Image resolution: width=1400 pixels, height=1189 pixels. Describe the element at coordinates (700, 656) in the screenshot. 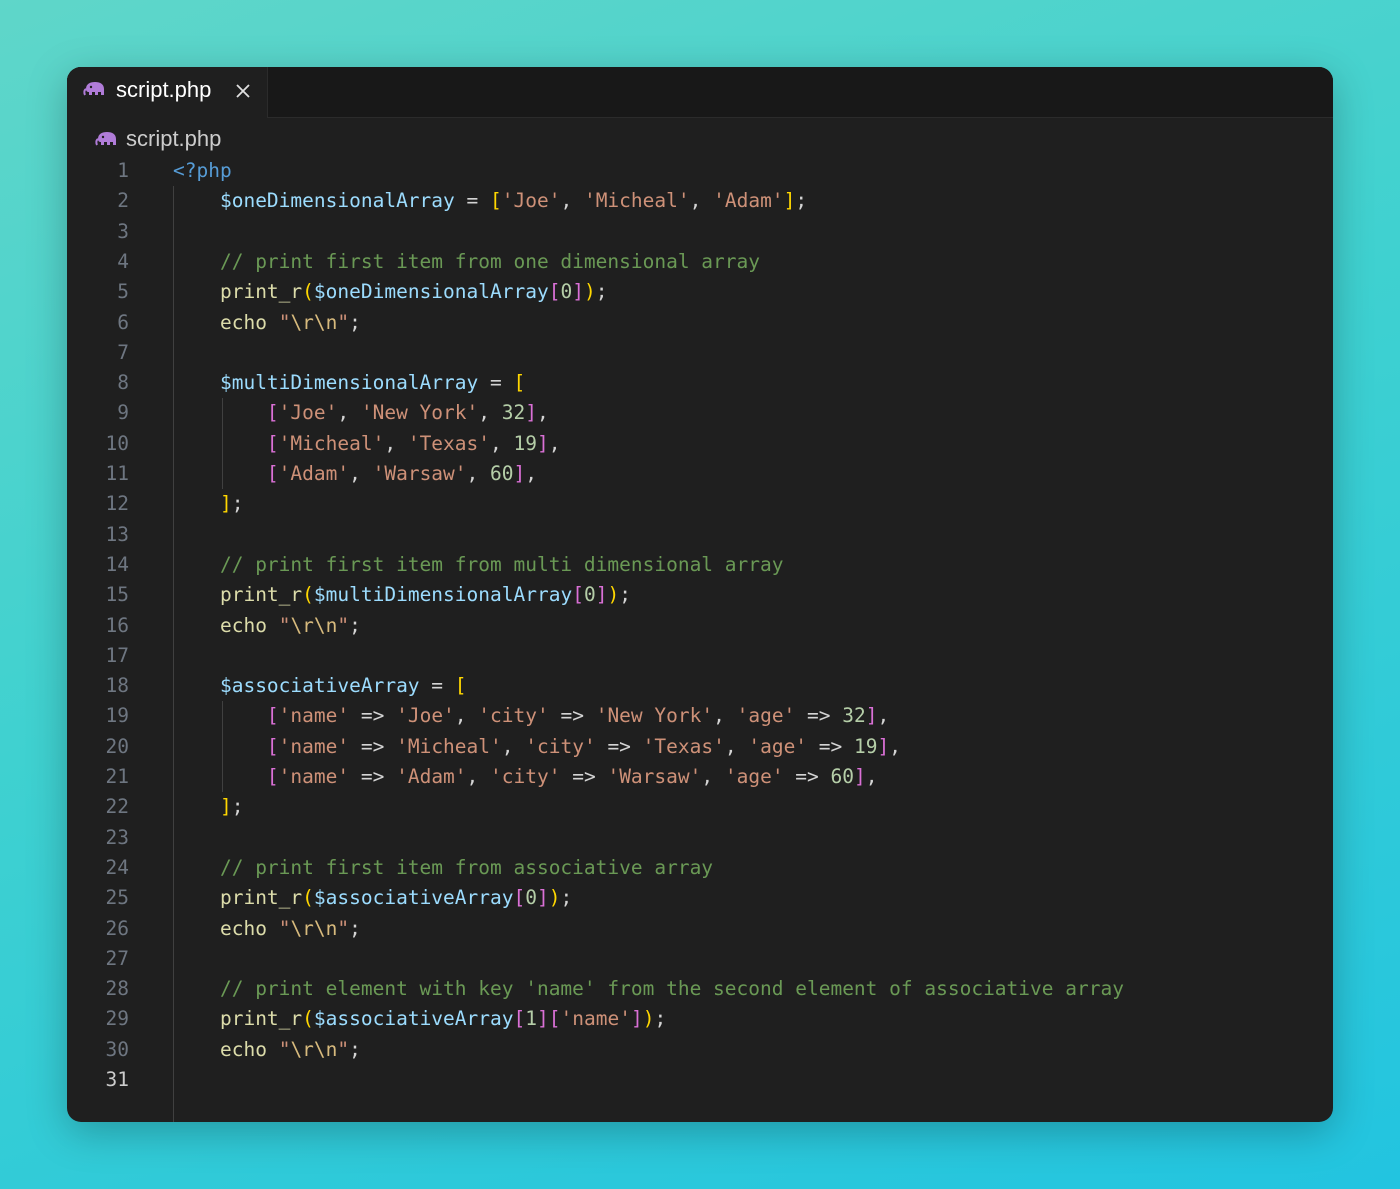

I see `code-line: 17` at that location.